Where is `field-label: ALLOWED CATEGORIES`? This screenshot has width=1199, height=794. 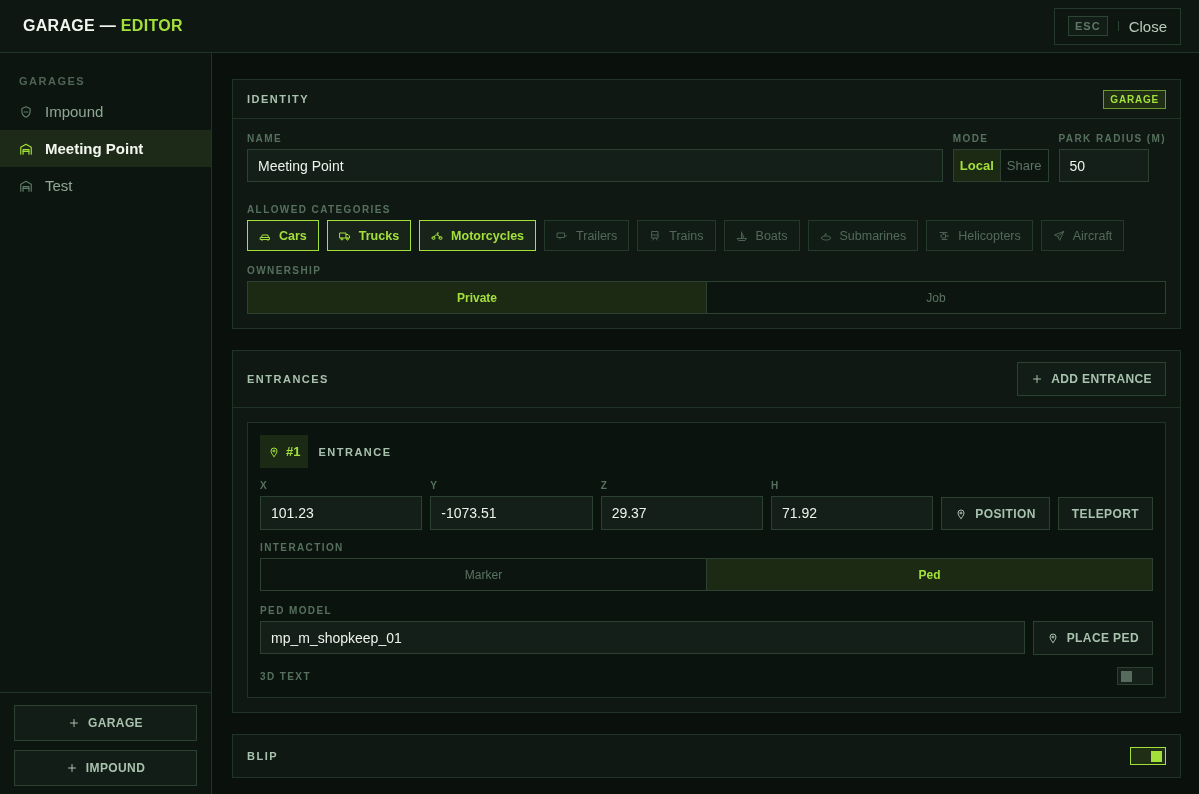 field-label: ALLOWED CATEGORIES is located at coordinates (319, 209).